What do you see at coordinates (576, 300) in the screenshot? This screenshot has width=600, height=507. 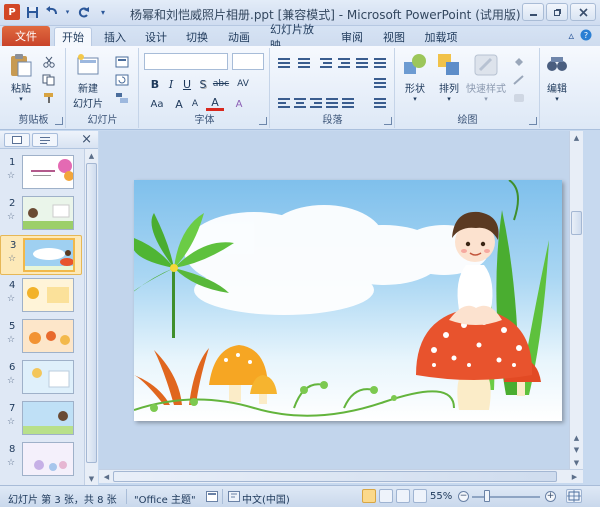 I see `slide-vertical-scrollbar: ▲ ▲ ▼ ▼` at bounding box center [576, 300].